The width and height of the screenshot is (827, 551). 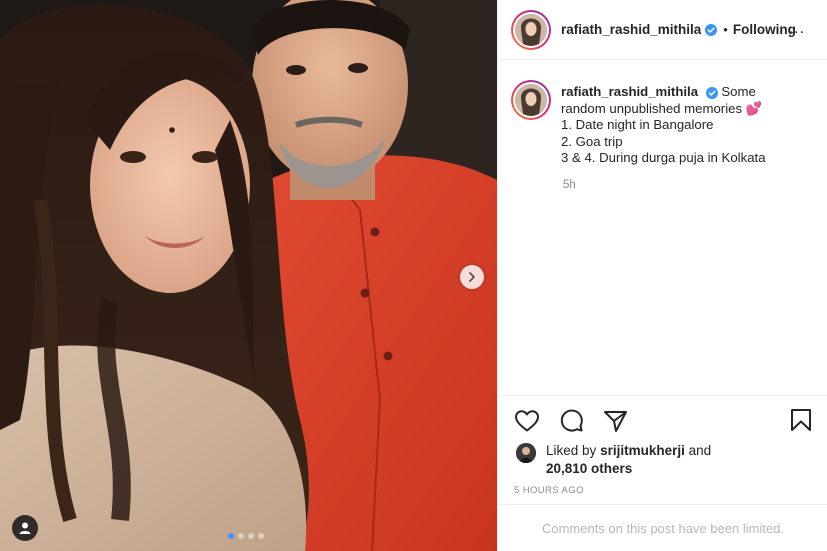 I want to click on share-button, so click(x=615, y=421).